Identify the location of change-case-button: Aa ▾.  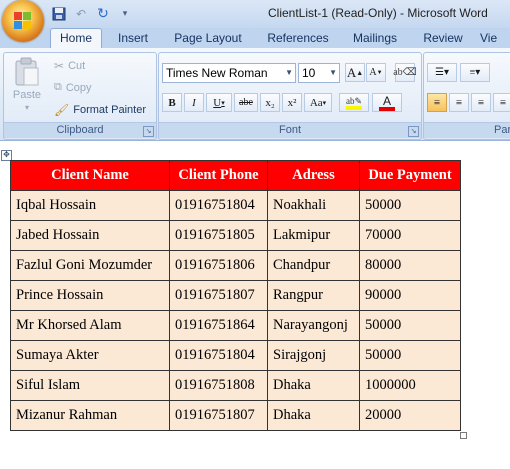
(318, 102).